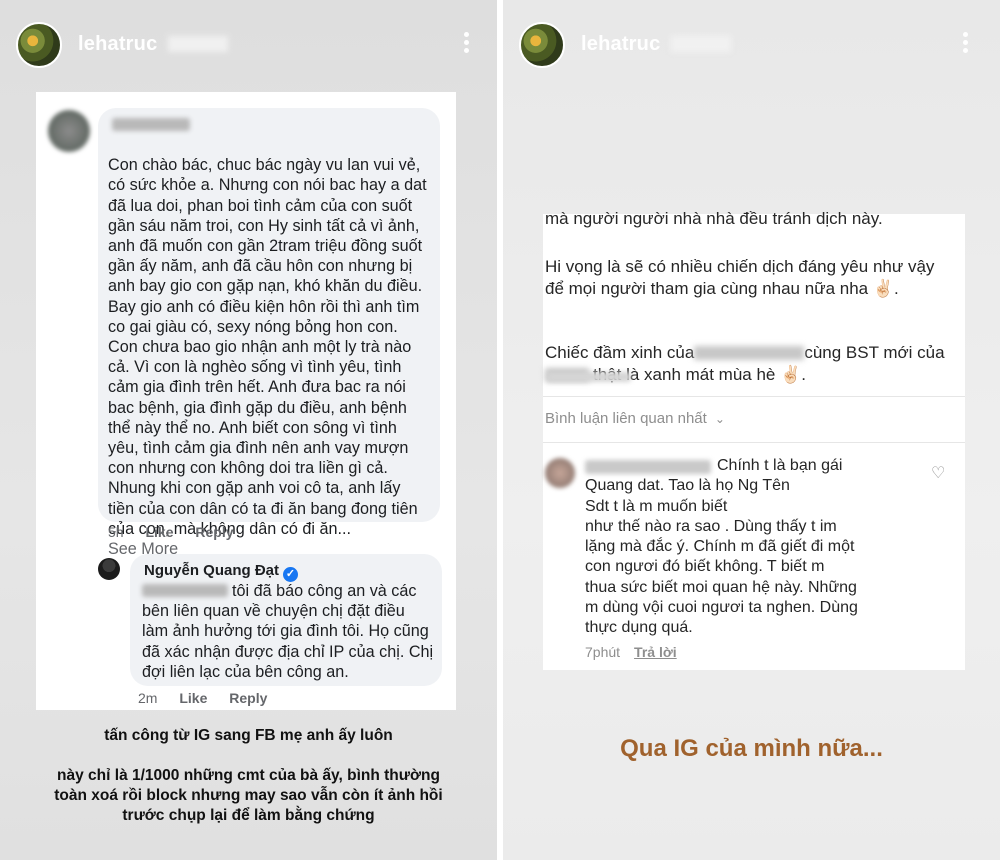 The height and width of the screenshot is (860, 1000). What do you see at coordinates (193, 698) in the screenshot?
I see `reply-like-button: Like` at bounding box center [193, 698].